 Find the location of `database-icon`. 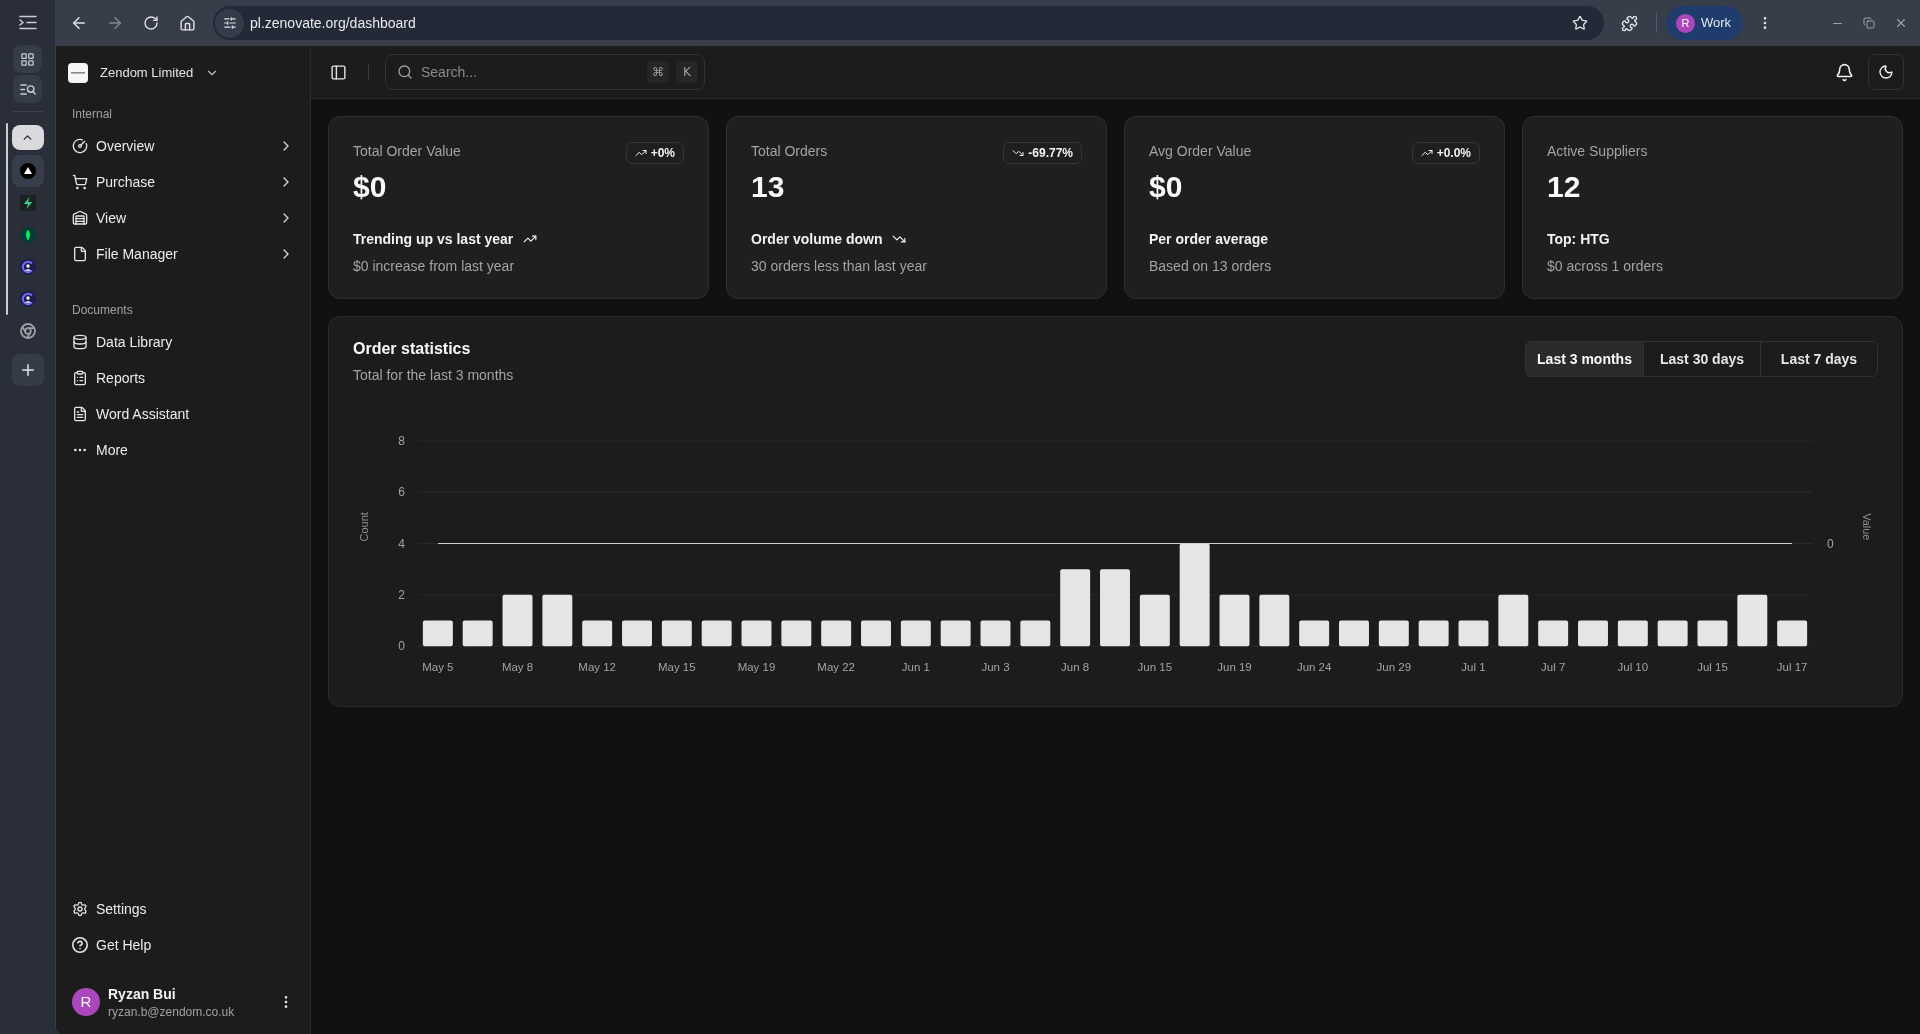

database-icon is located at coordinates (80, 342).